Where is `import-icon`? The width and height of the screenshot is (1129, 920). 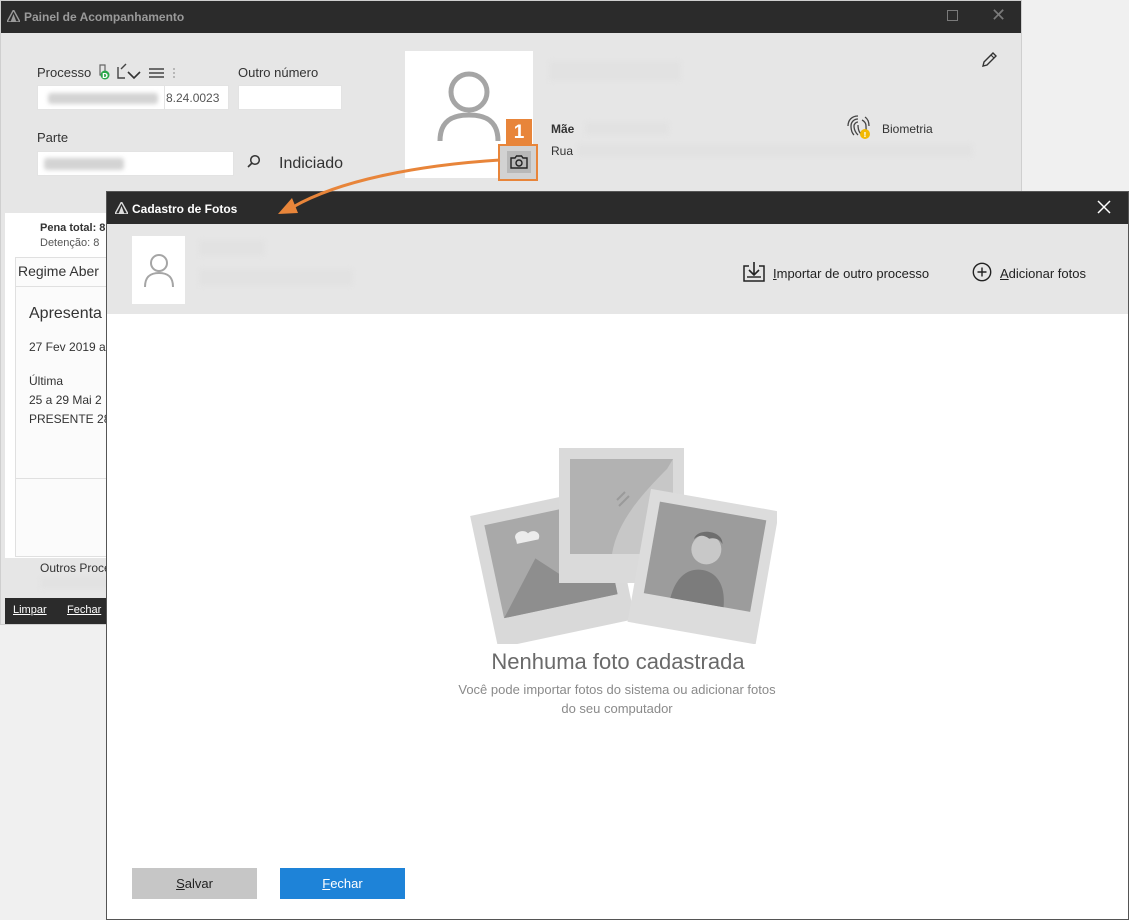 import-icon is located at coordinates (754, 273).